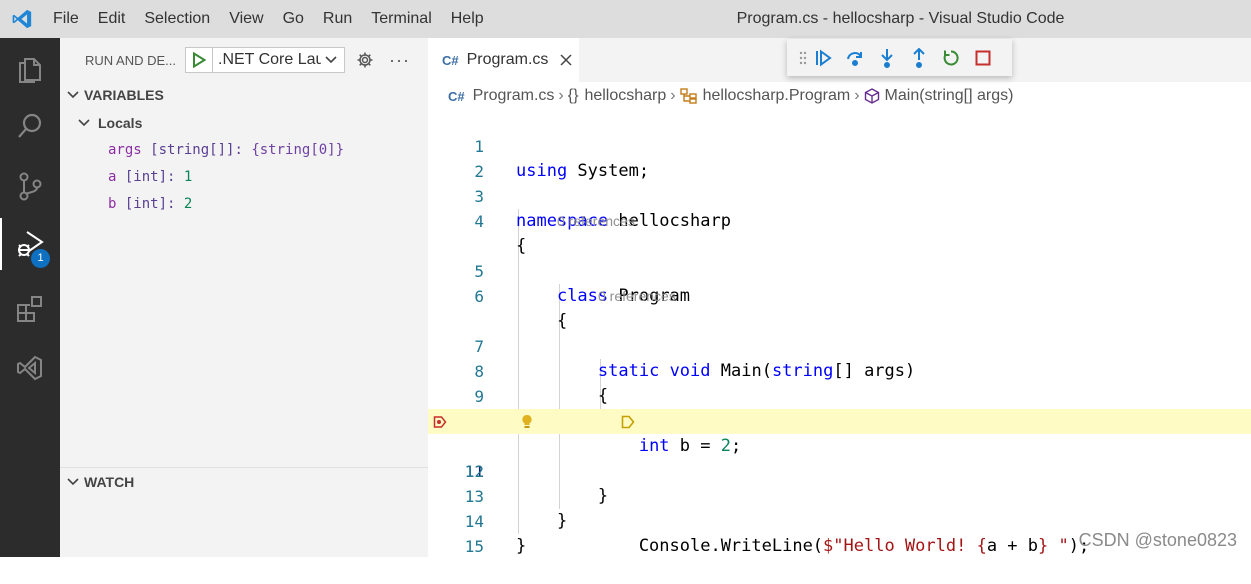 The height and width of the screenshot is (584, 1251). I want to click on launch-config-dropdown: .NET Core Lau, so click(265, 60).